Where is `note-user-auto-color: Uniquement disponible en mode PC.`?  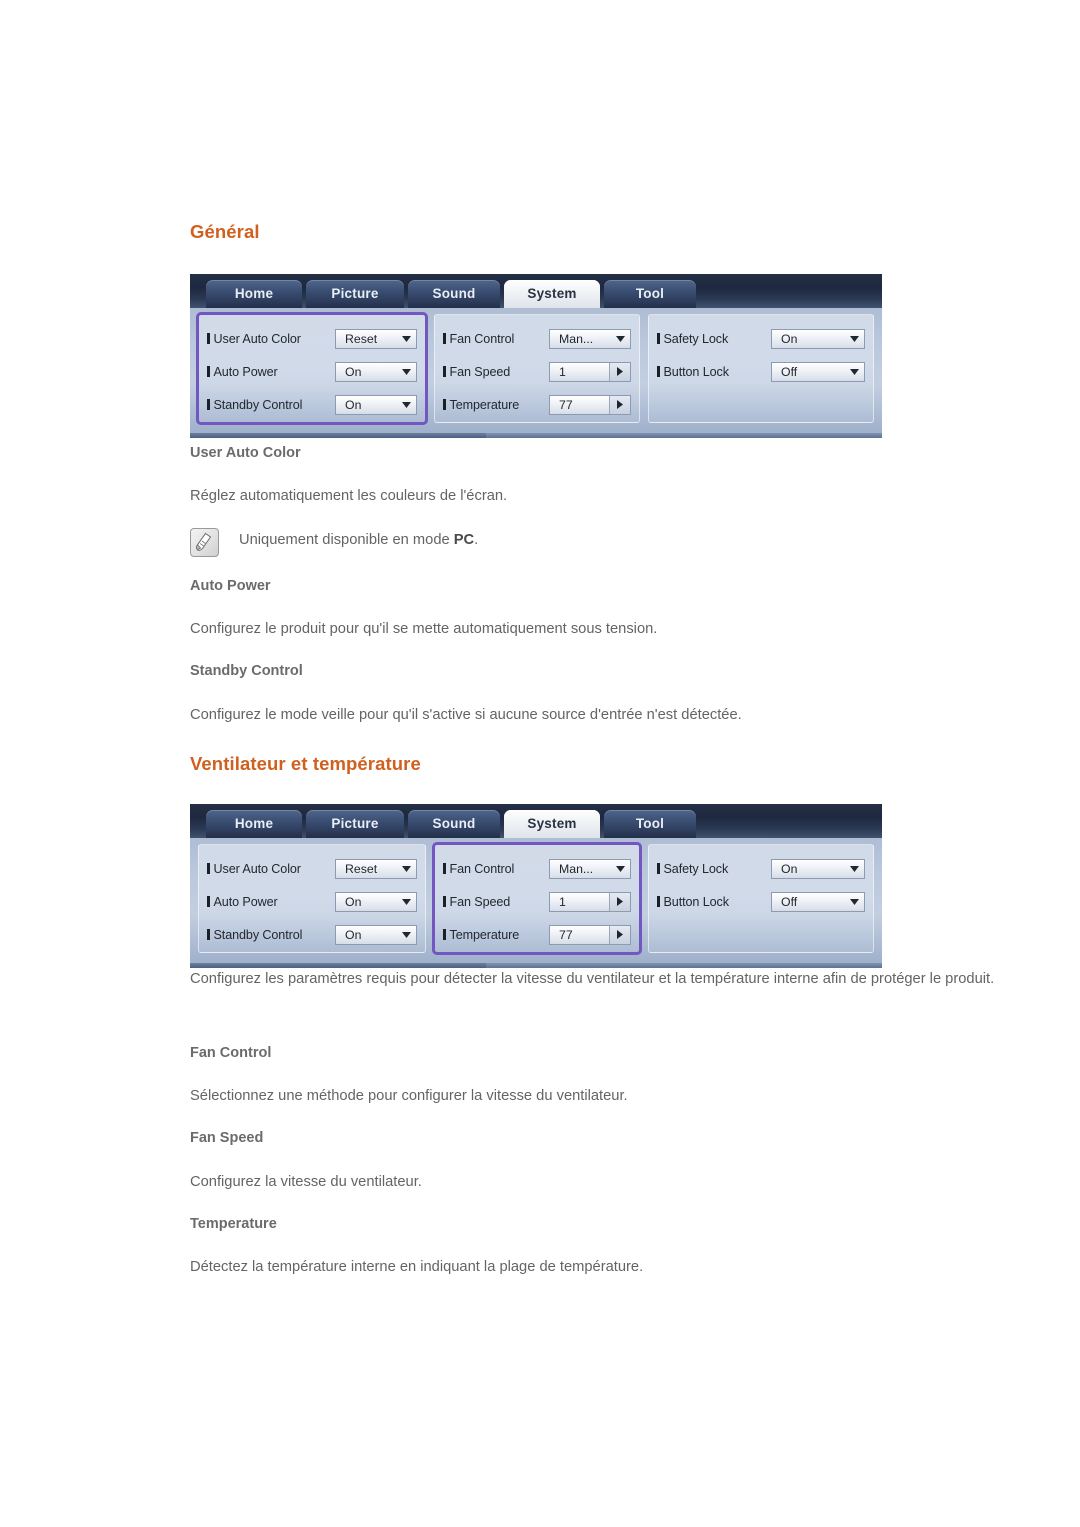 note-user-auto-color: Uniquement disponible en mode PC. is located at coordinates (334, 542).